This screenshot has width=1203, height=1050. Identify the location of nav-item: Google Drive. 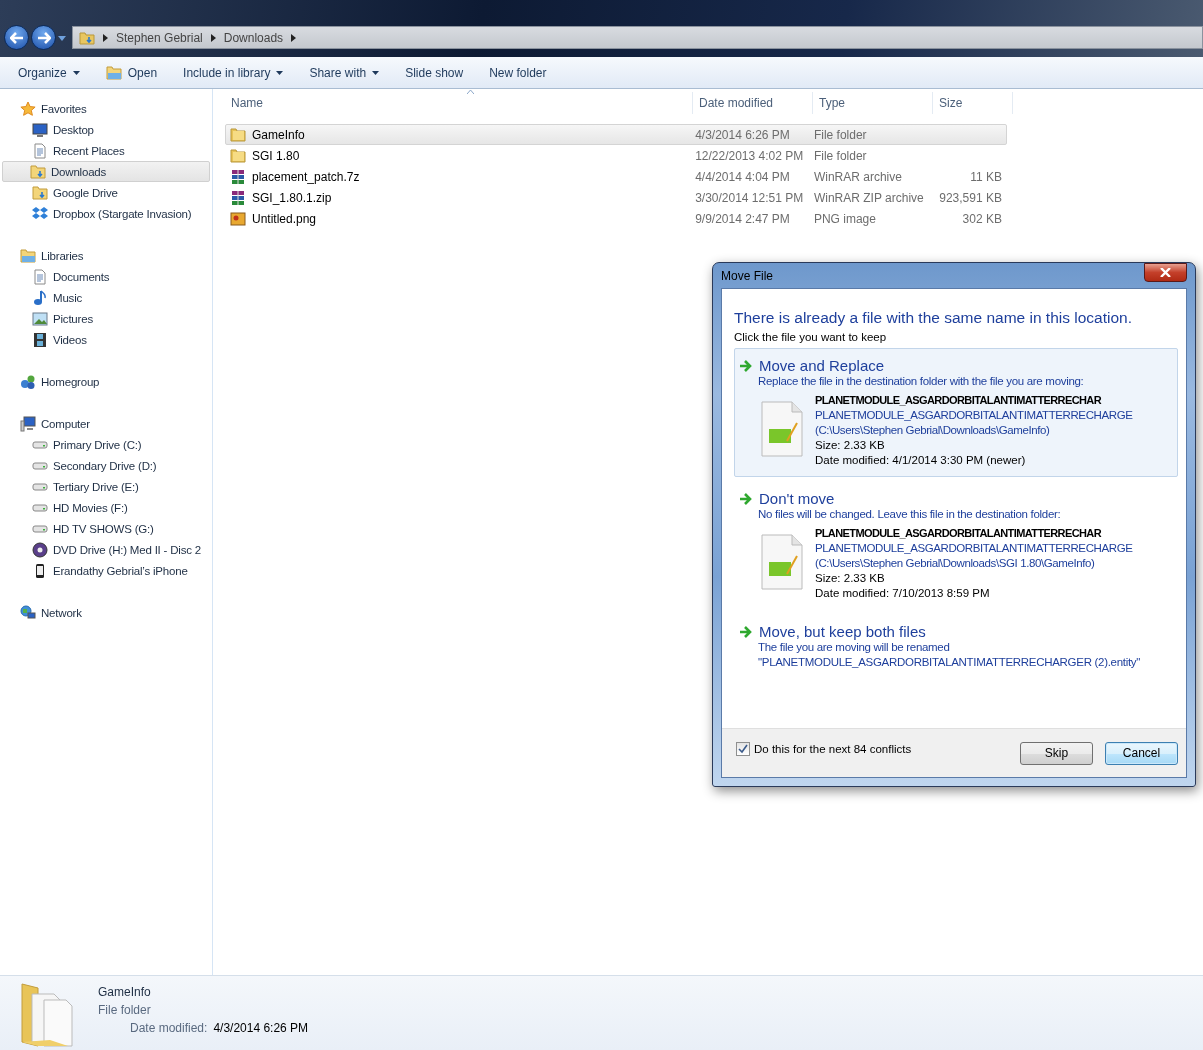
(106, 192).